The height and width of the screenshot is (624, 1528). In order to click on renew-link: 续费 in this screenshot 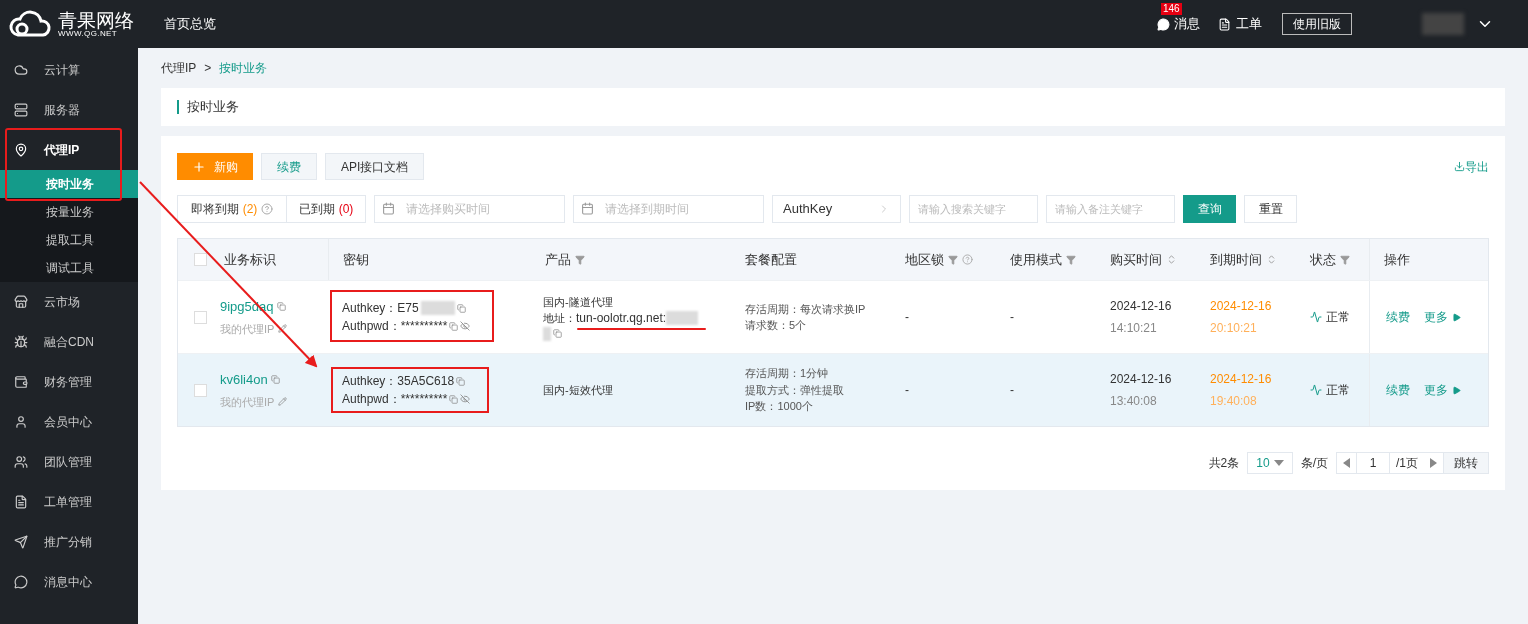, I will do `click(1398, 317)`.